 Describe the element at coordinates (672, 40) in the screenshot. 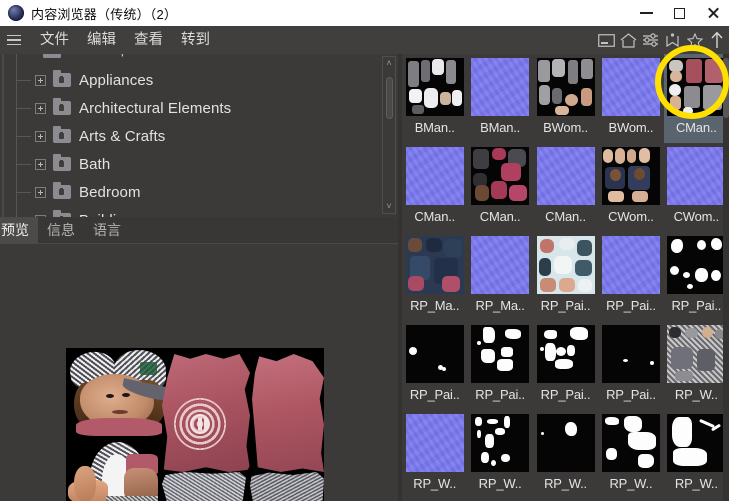

I see `bookmark-add-icon` at that location.